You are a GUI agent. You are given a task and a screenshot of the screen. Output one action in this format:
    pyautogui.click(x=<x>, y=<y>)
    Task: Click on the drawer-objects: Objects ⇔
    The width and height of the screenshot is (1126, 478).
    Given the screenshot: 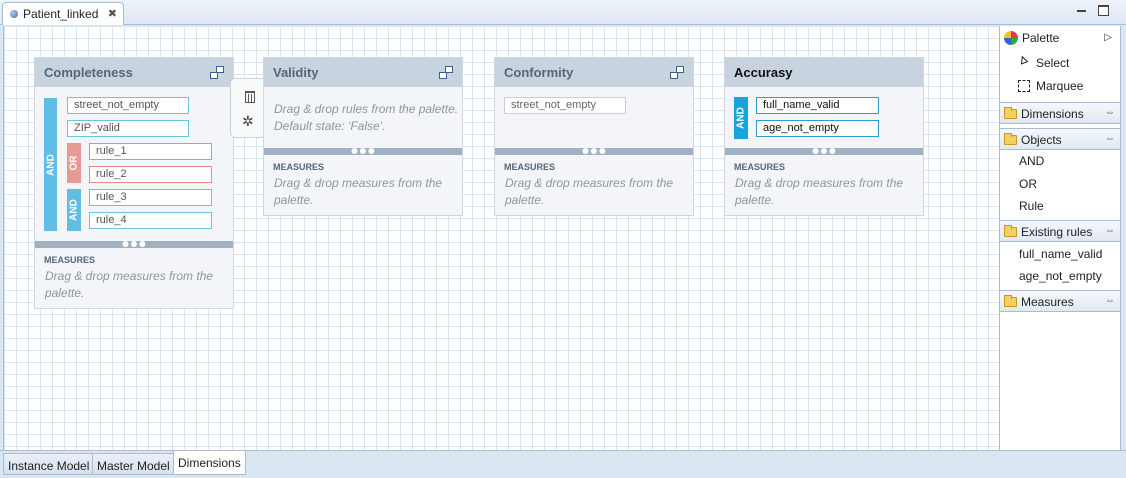 What is the action you would take?
    pyautogui.click(x=1060, y=139)
    